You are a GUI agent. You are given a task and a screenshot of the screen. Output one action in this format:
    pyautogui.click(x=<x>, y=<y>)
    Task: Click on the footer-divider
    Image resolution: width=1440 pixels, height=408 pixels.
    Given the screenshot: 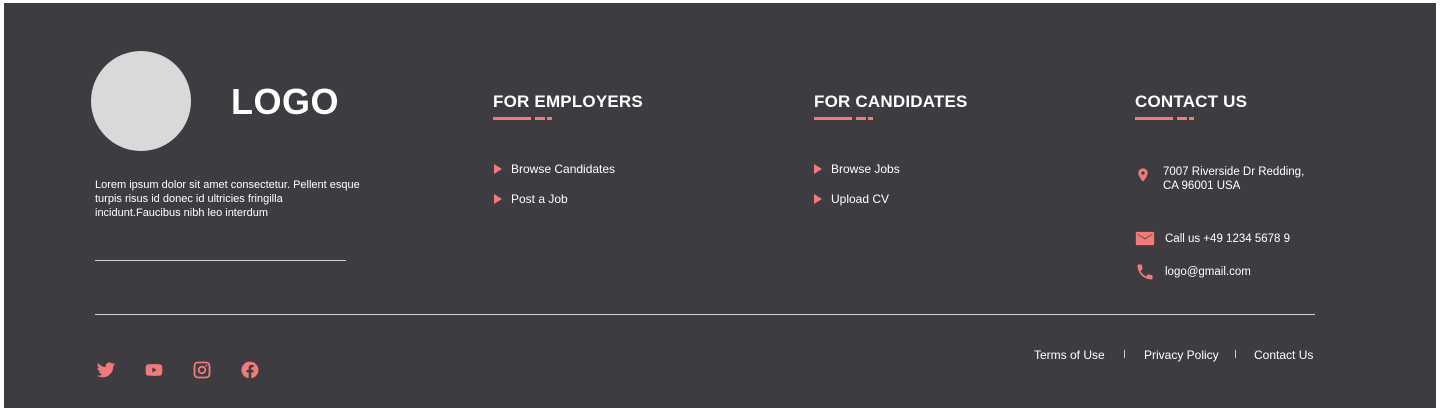 What is the action you would take?
    pyautogui.click(x=705, y=314)
    